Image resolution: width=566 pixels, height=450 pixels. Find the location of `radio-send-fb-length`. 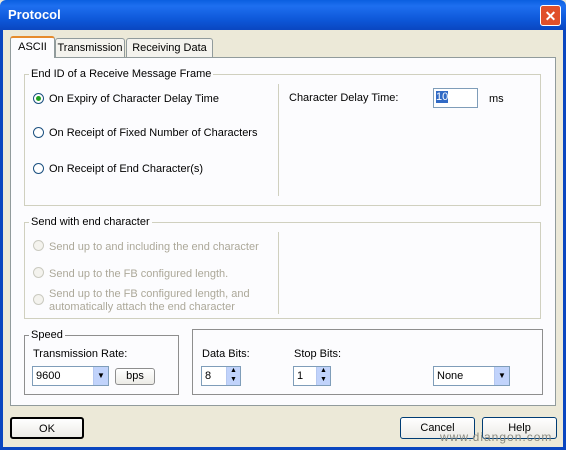

radio-send-fb-length is located at coordinates (38, 272).